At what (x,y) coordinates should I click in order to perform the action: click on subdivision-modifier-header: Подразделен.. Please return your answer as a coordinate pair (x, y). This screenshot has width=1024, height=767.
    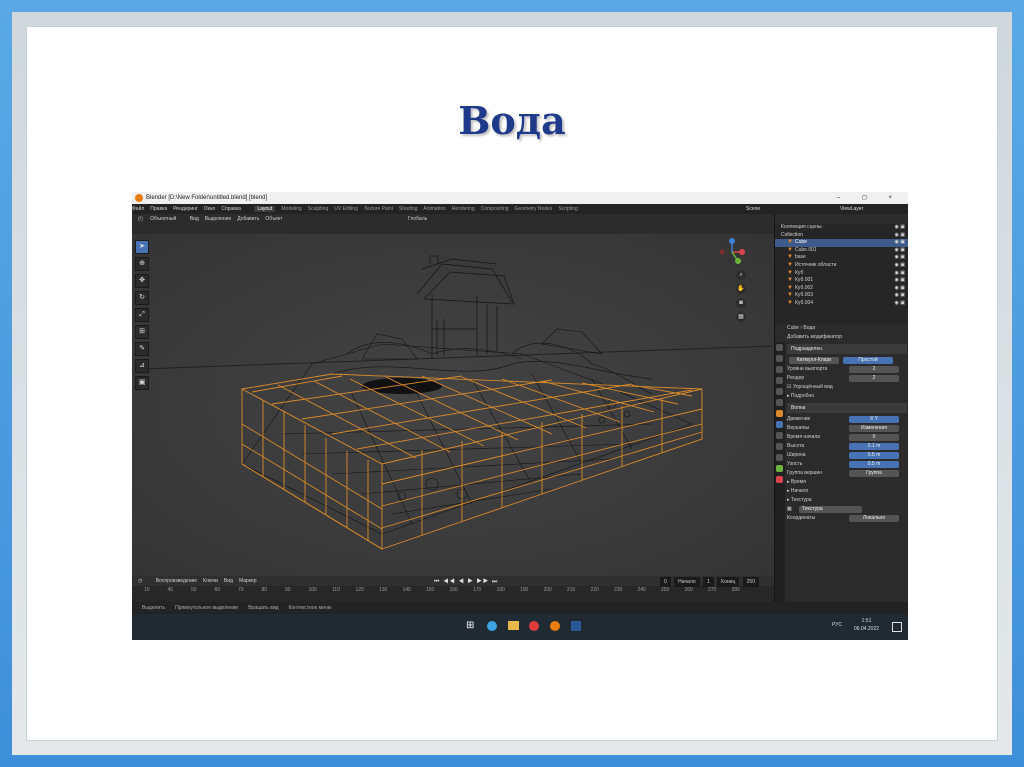
    Looking at the image, I should click on (847, 349).